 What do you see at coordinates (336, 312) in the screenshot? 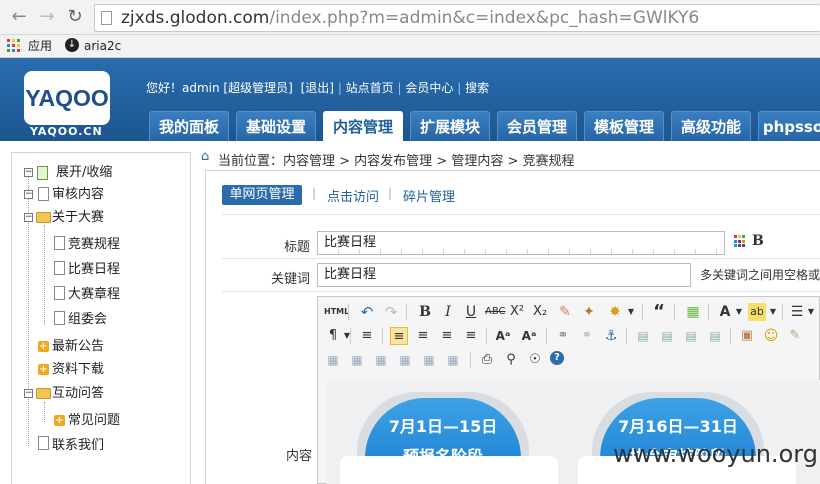
I see `html-source-icon: HTML` at bounding box center [336, 312].